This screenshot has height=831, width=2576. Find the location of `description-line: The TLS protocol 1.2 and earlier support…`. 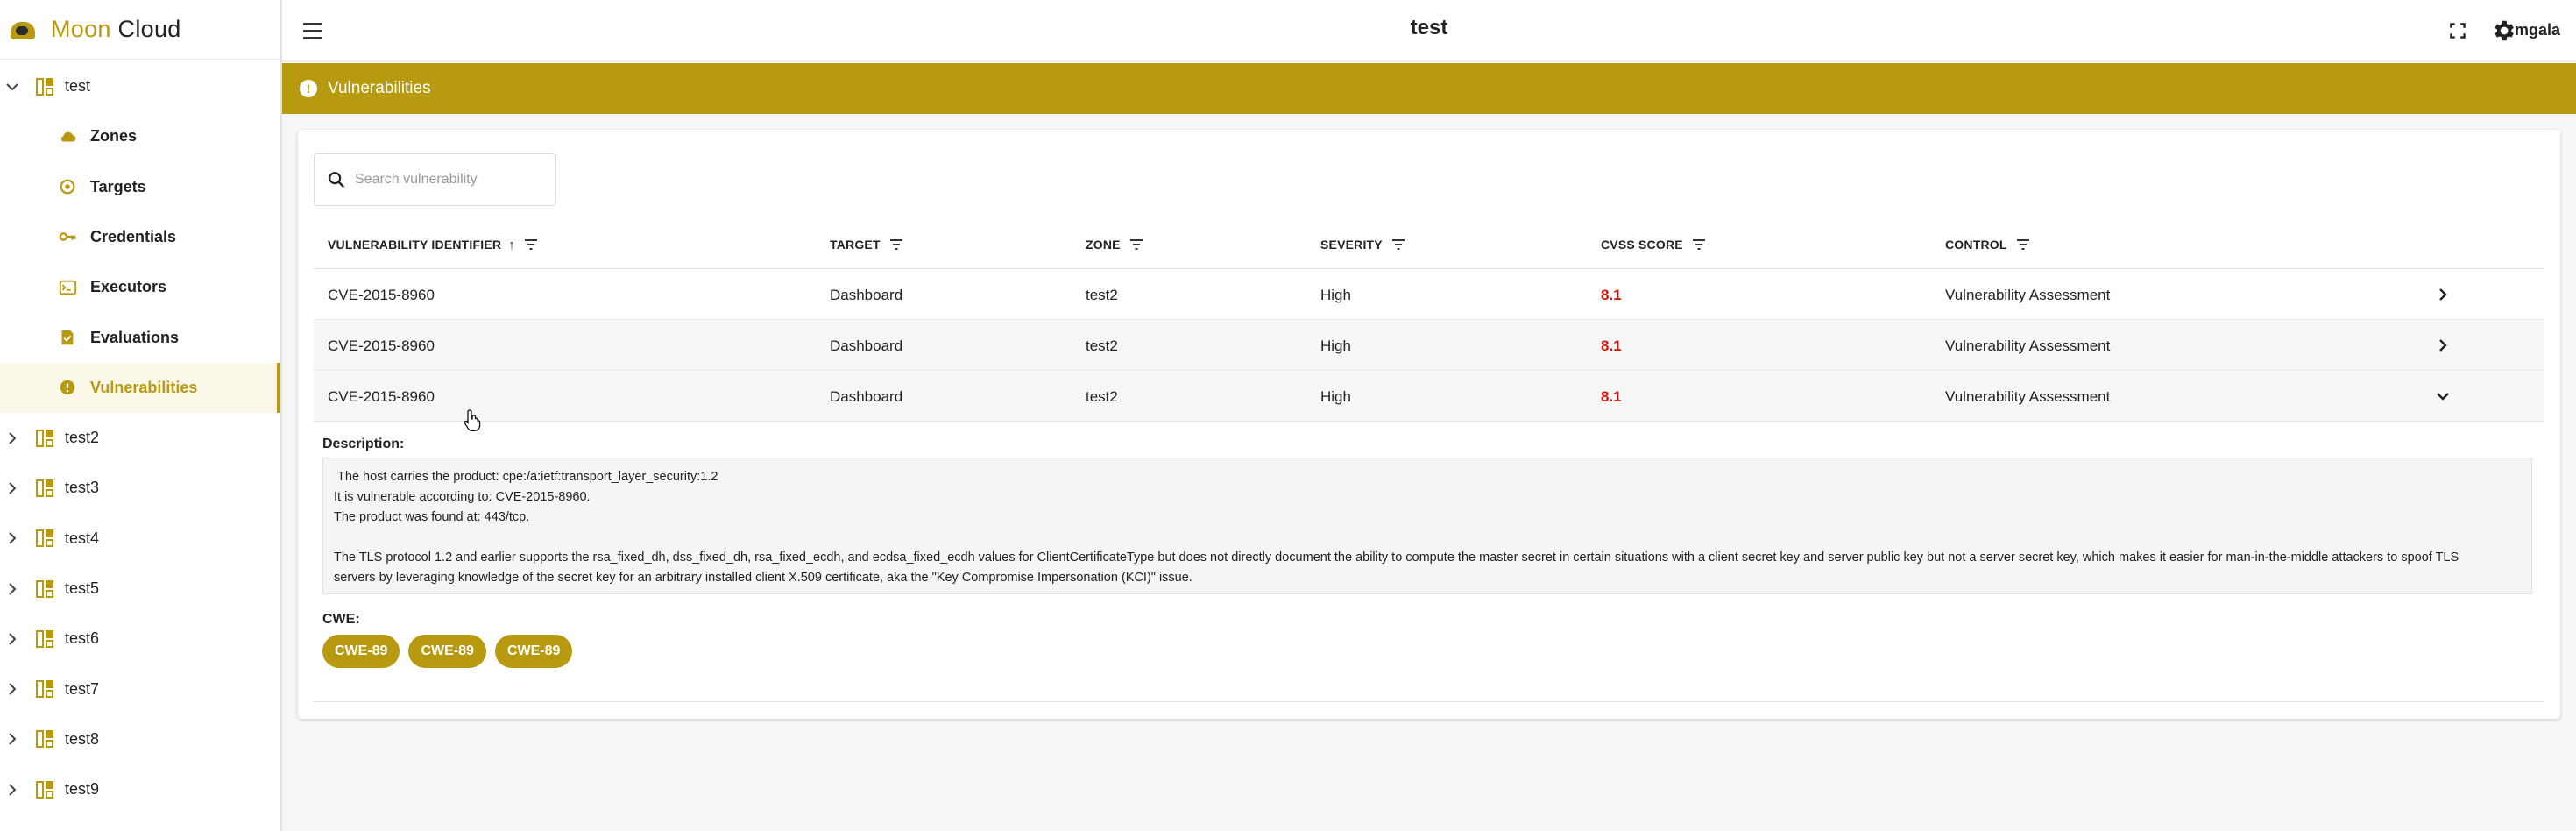

description-line: The TLS protocol 1.2 and earlier support… is located at coordinates (1396, 557).